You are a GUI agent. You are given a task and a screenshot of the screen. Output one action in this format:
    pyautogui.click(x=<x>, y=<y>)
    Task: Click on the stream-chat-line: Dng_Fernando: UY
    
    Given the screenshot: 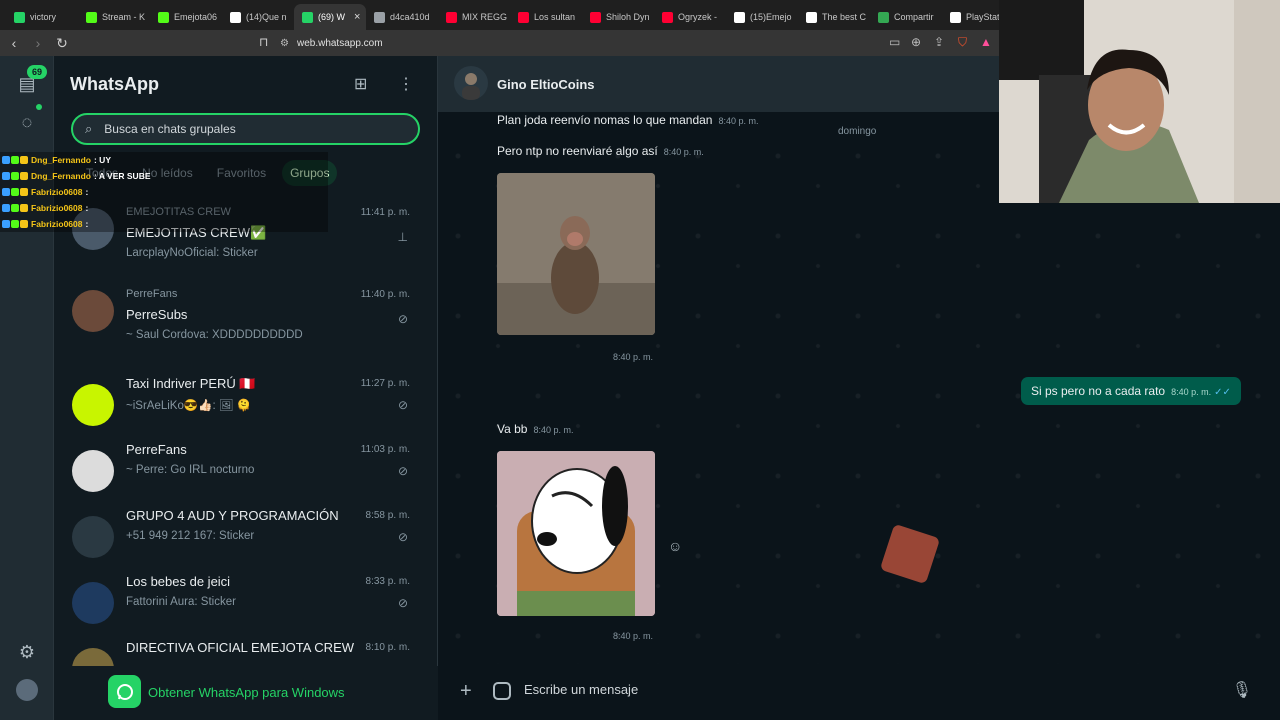 What is the action you would take?
    pyautogui.click(x=164, y=160)
    